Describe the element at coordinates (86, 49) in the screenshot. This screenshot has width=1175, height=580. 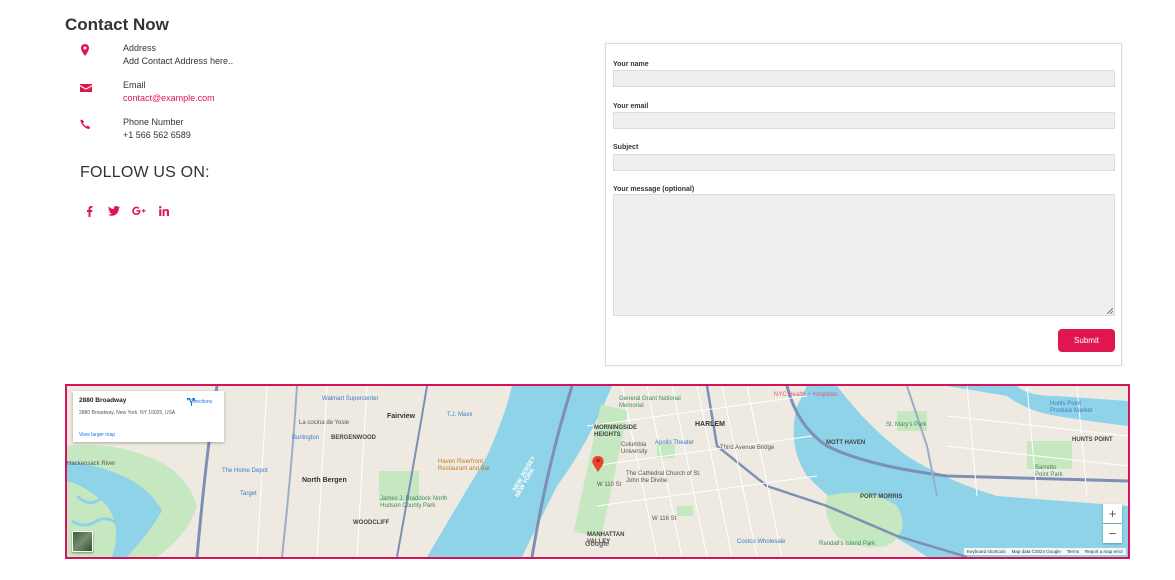
I see `map-marker-icon` at that location.